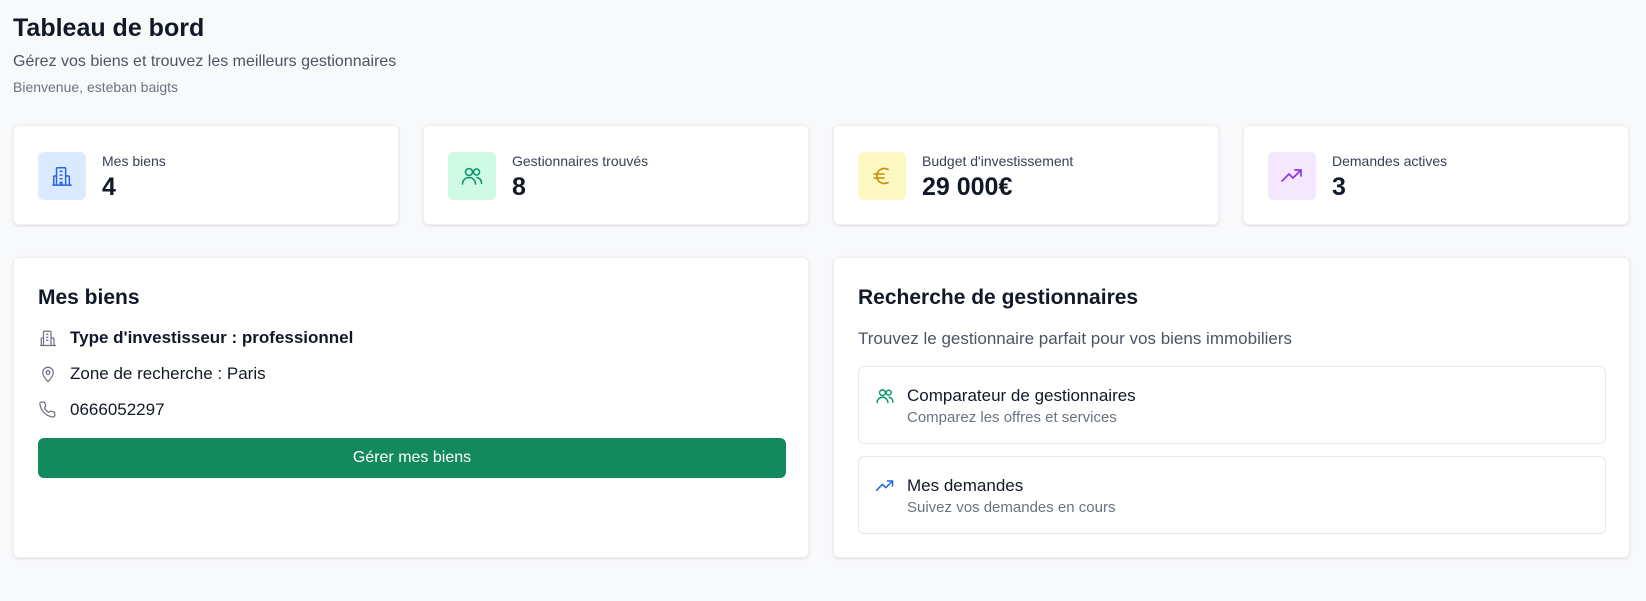 This screenshot has width=1646, height=601. What do you see at coordinates (1012, 417) in the screenshot?
I see `option-description: Comparez les offres et services` at bounding box center [1012, 417].